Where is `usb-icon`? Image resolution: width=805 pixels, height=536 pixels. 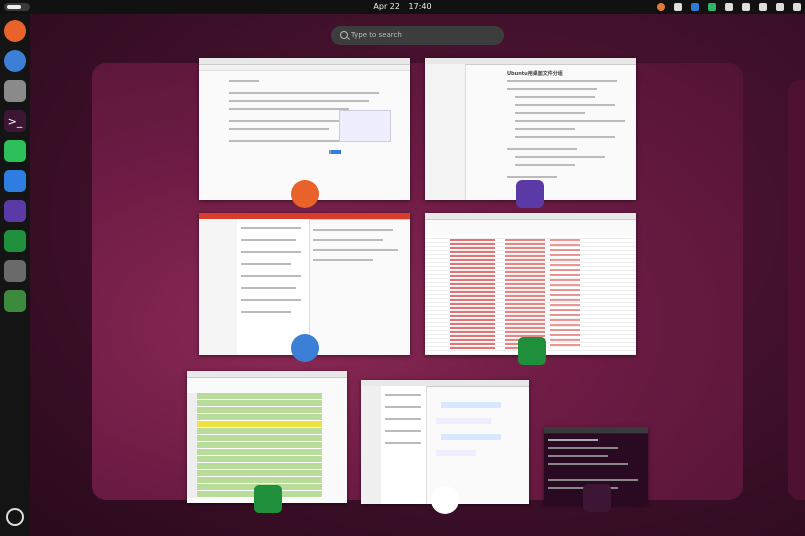 usb-icon is located at coordinates (15, 271).